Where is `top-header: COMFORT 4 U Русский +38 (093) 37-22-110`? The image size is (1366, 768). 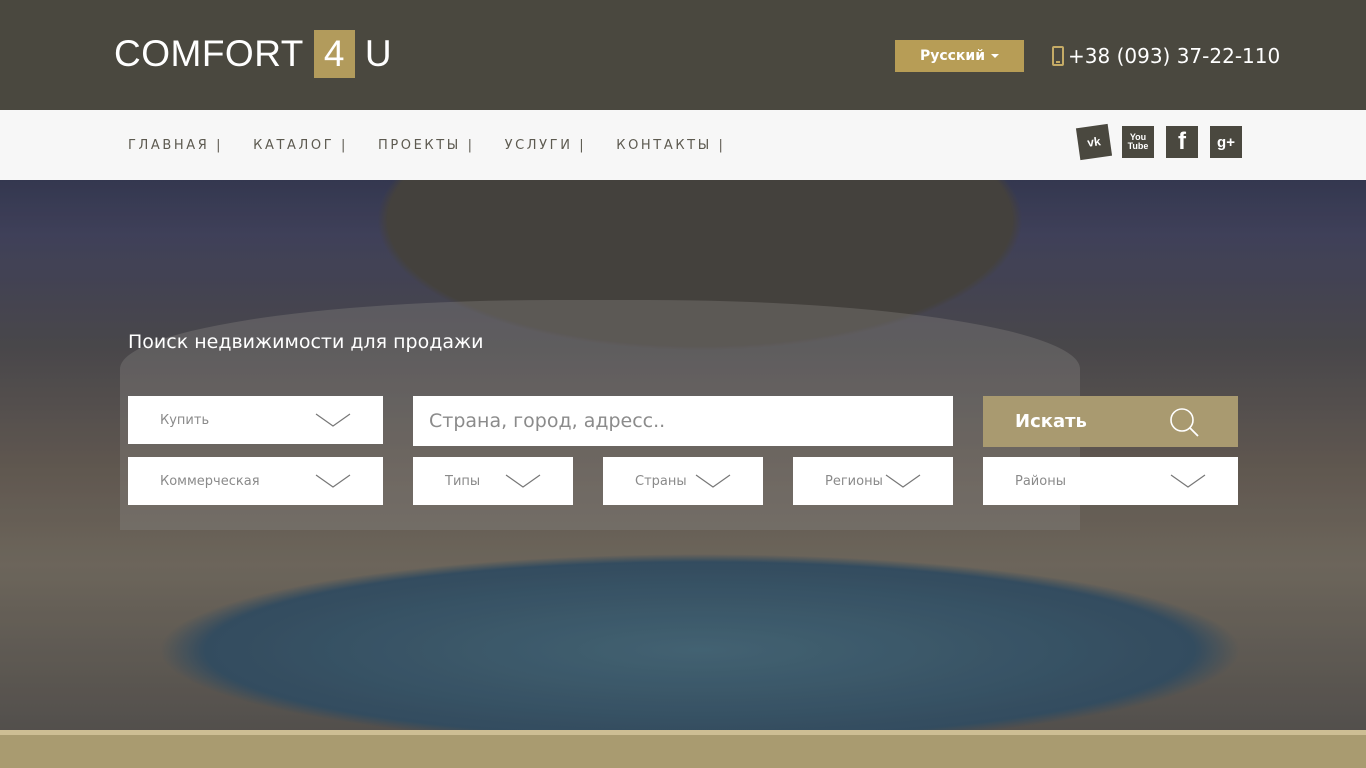 top-header: COMFORT 4 U Русский +38 (093) 37-22-110 is located at coordinates (683, 55).